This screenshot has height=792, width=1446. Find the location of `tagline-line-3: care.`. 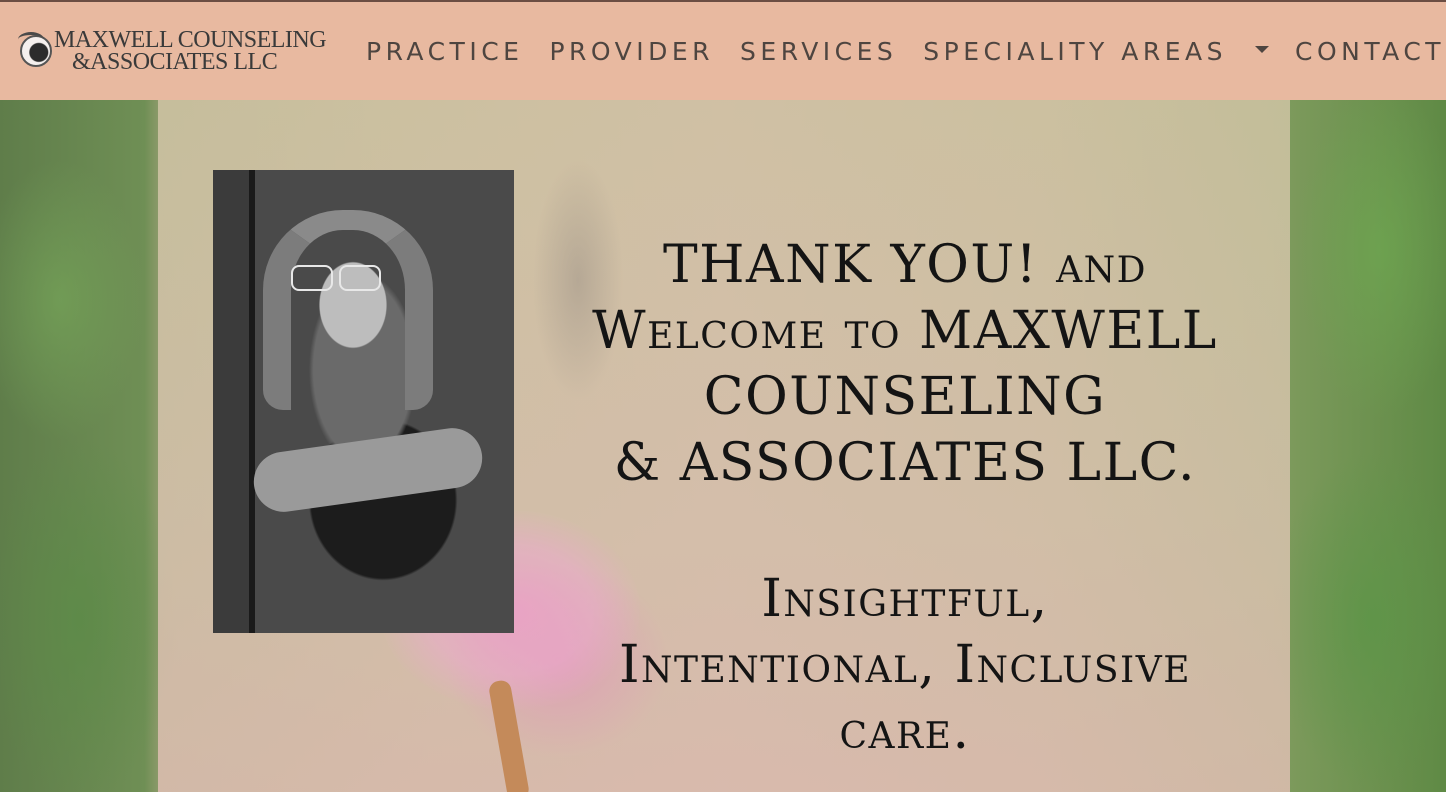

tagline-line-3: care. is located at coordinates (905, 731).